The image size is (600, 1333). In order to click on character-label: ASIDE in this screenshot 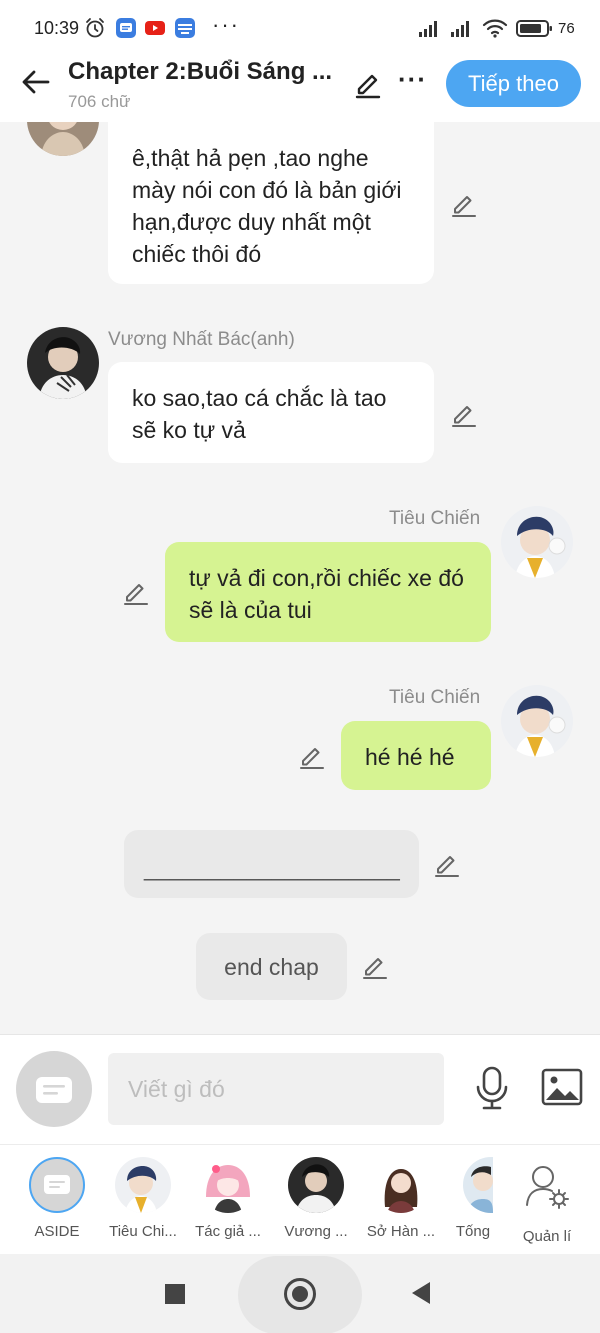, I will do `click(57, 1231)`.